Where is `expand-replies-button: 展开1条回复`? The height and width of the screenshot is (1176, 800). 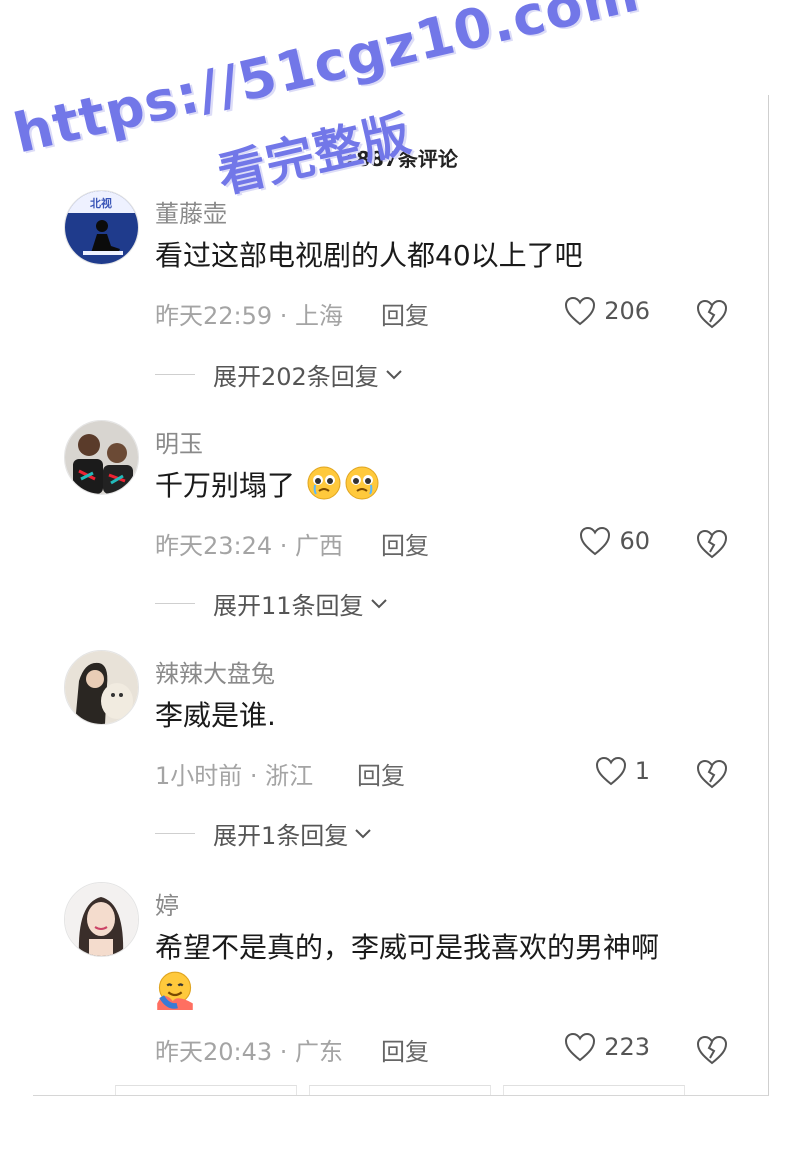 expand-replies-button: 展开1条回复 is located at coordinates (263, 833).